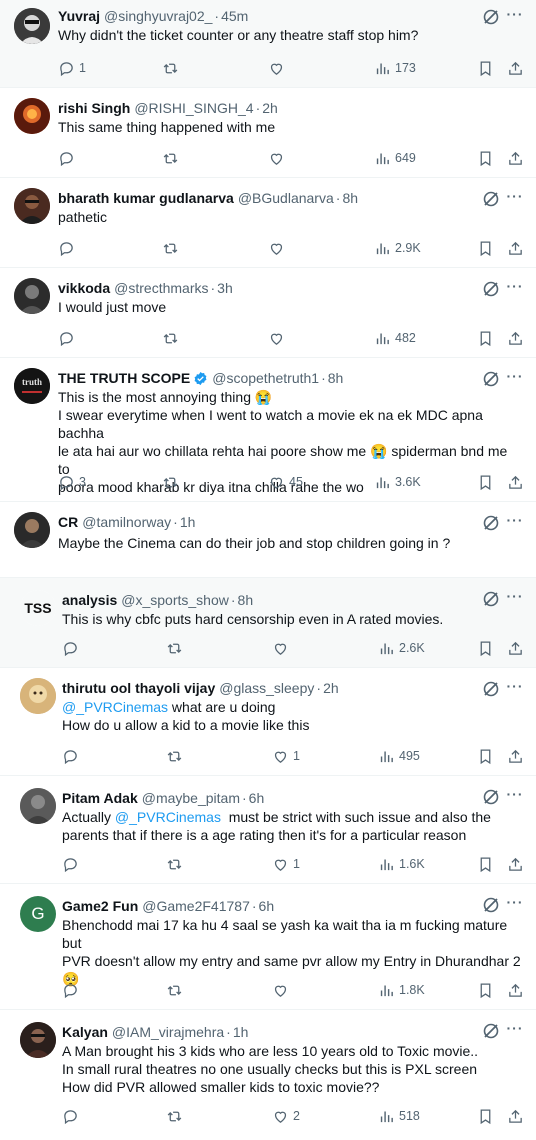 This screenshot has height=1140, width=536. Describe the element at coordinates (191, 798) in the screenshot. I see `author-handle: @maybe_pitam` at that location.